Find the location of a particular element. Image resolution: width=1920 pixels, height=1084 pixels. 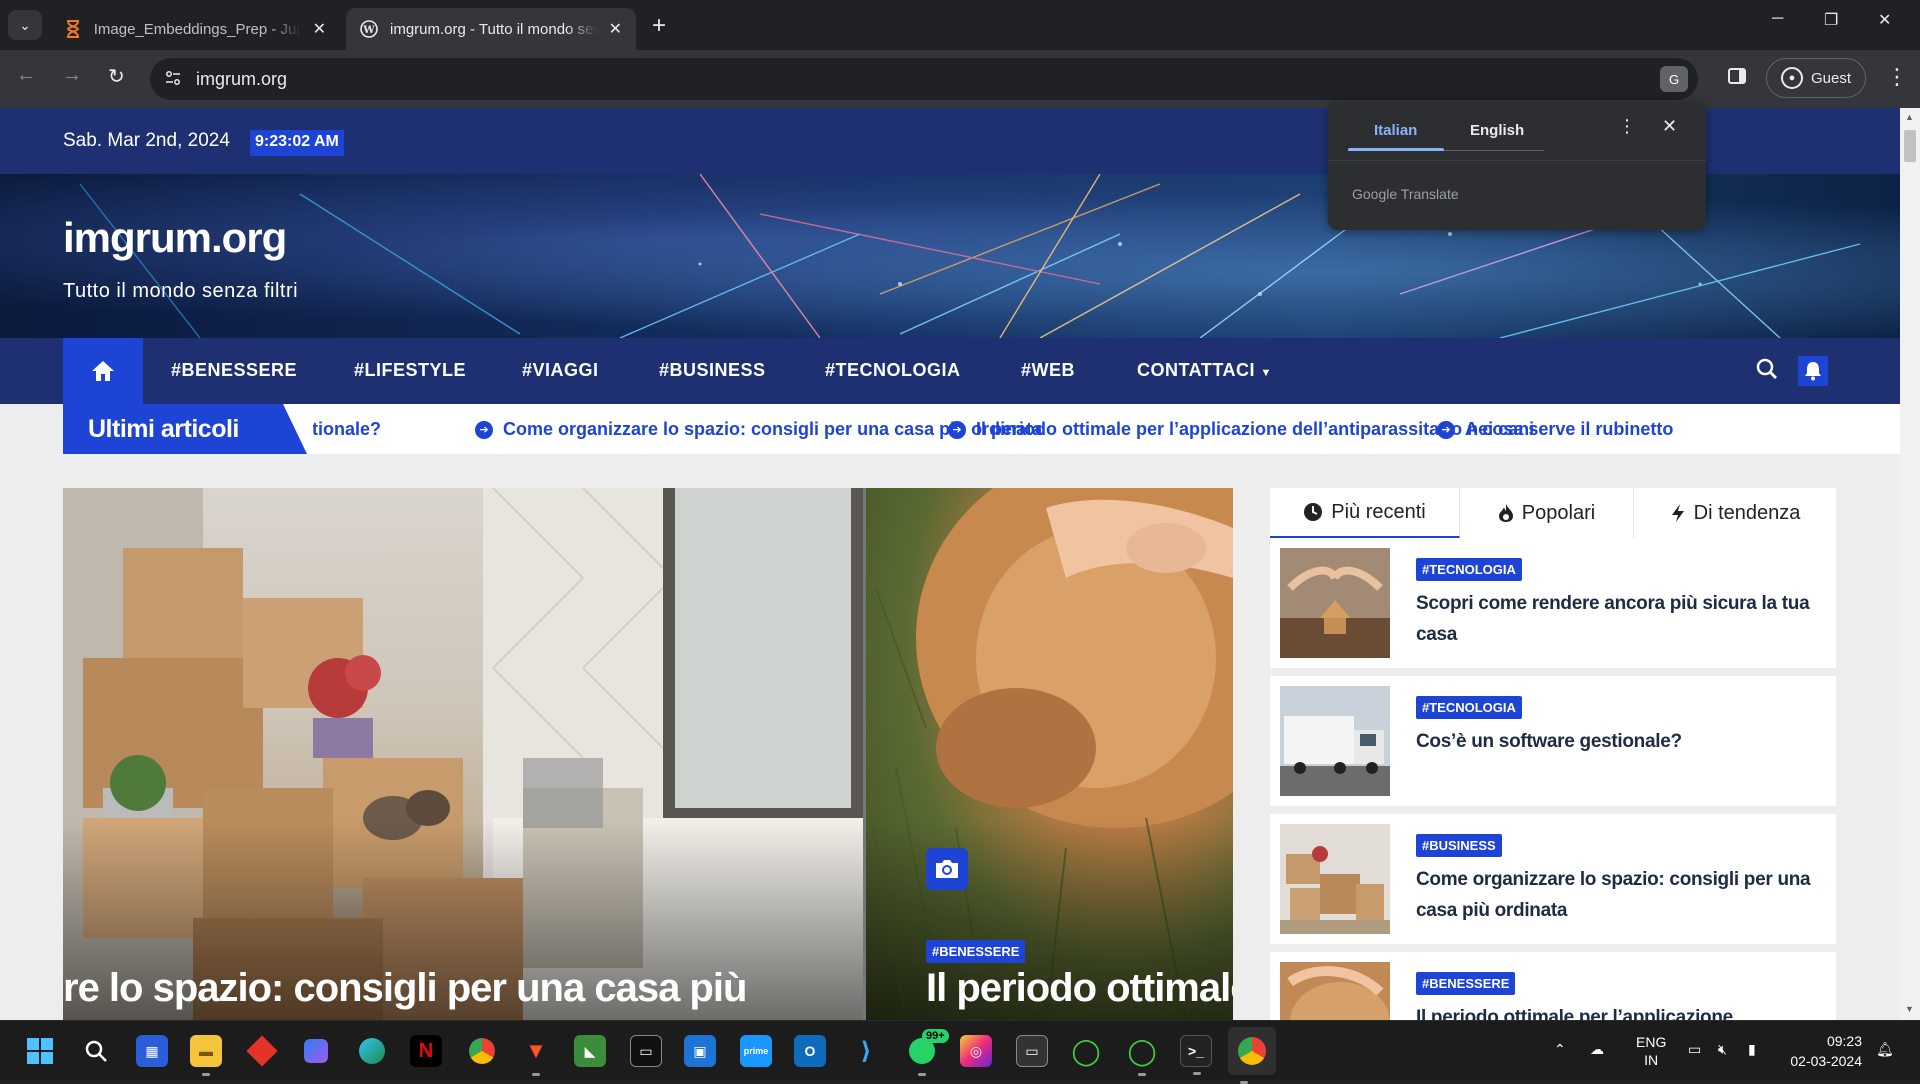

slide-title: re lo spazio: consigli per una casa più is located at coordinates (405, 988).